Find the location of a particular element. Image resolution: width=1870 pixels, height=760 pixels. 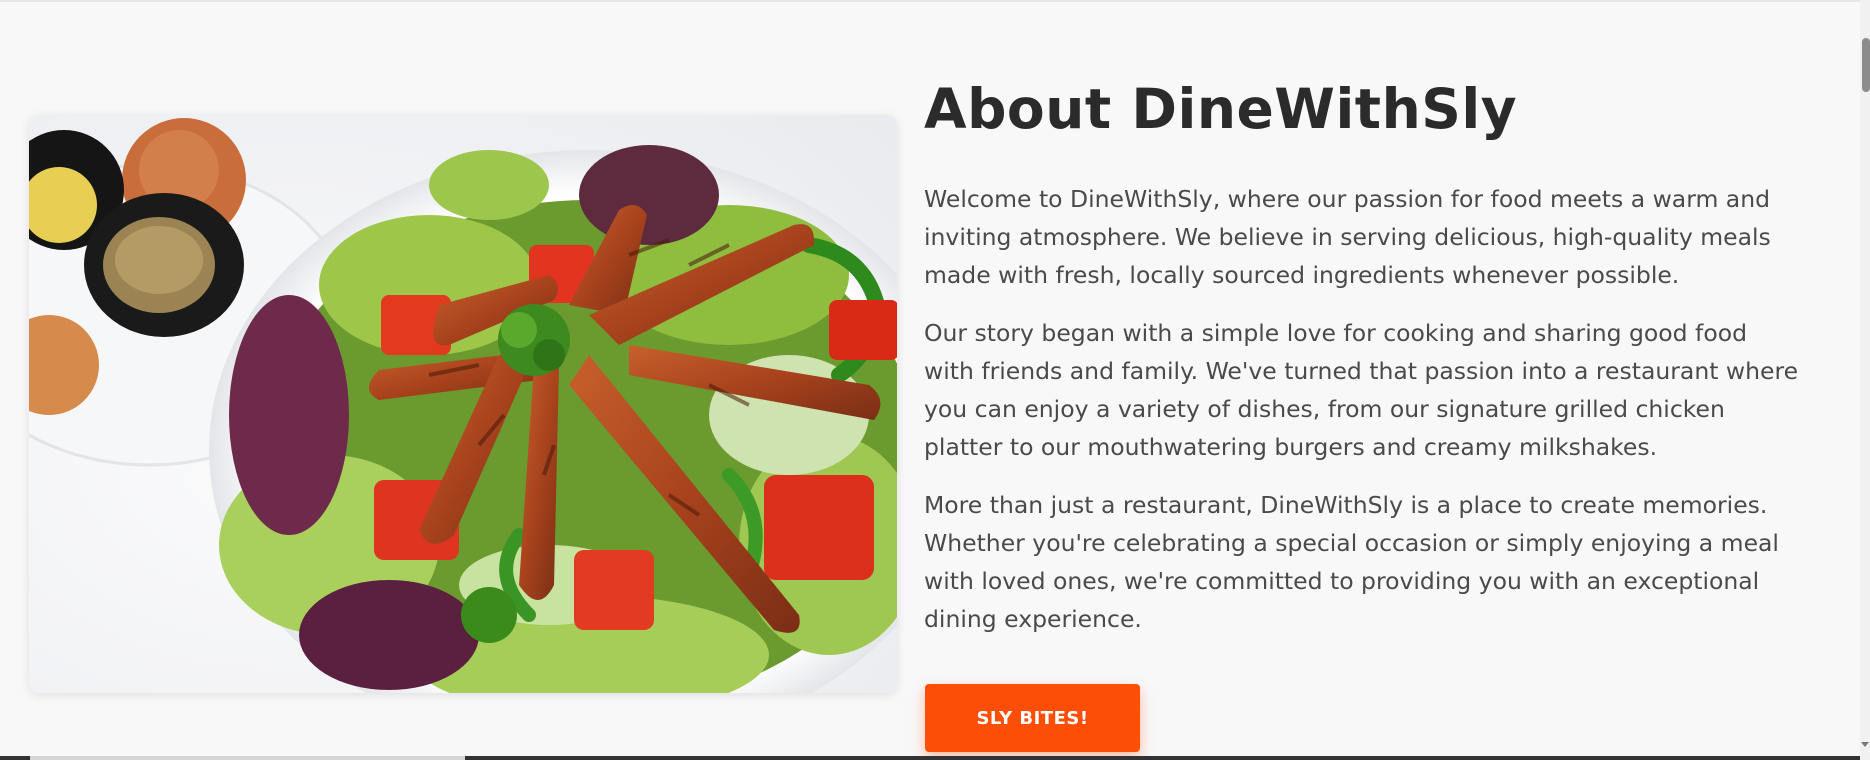

scrollbar-thumb is located at coordinates (1866, 65).